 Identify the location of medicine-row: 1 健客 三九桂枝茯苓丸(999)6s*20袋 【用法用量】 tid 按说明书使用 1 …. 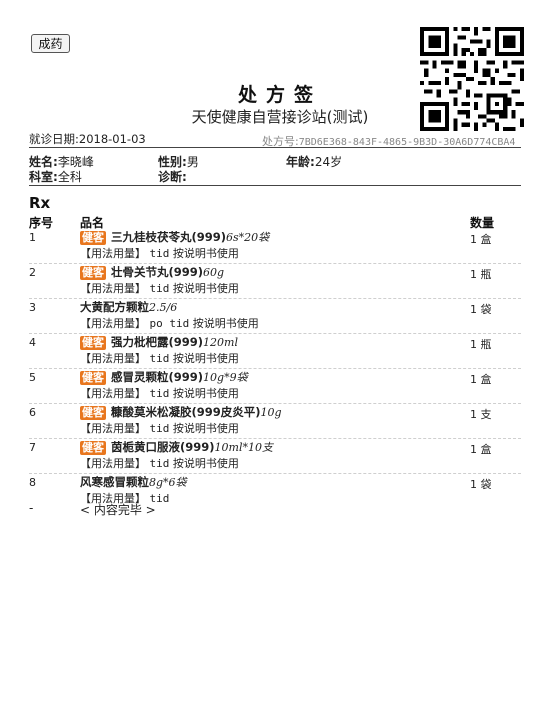
(275, 246).